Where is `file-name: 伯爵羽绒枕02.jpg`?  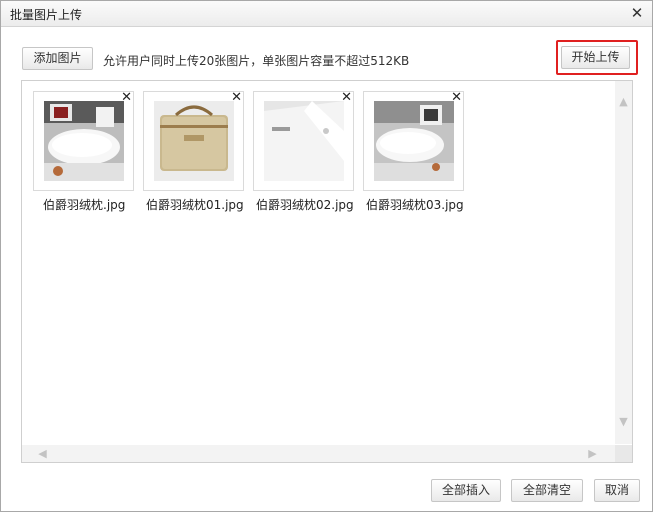
file-name: 伯爵羽绒枕02.jpg is located at coordinates (305, 205).